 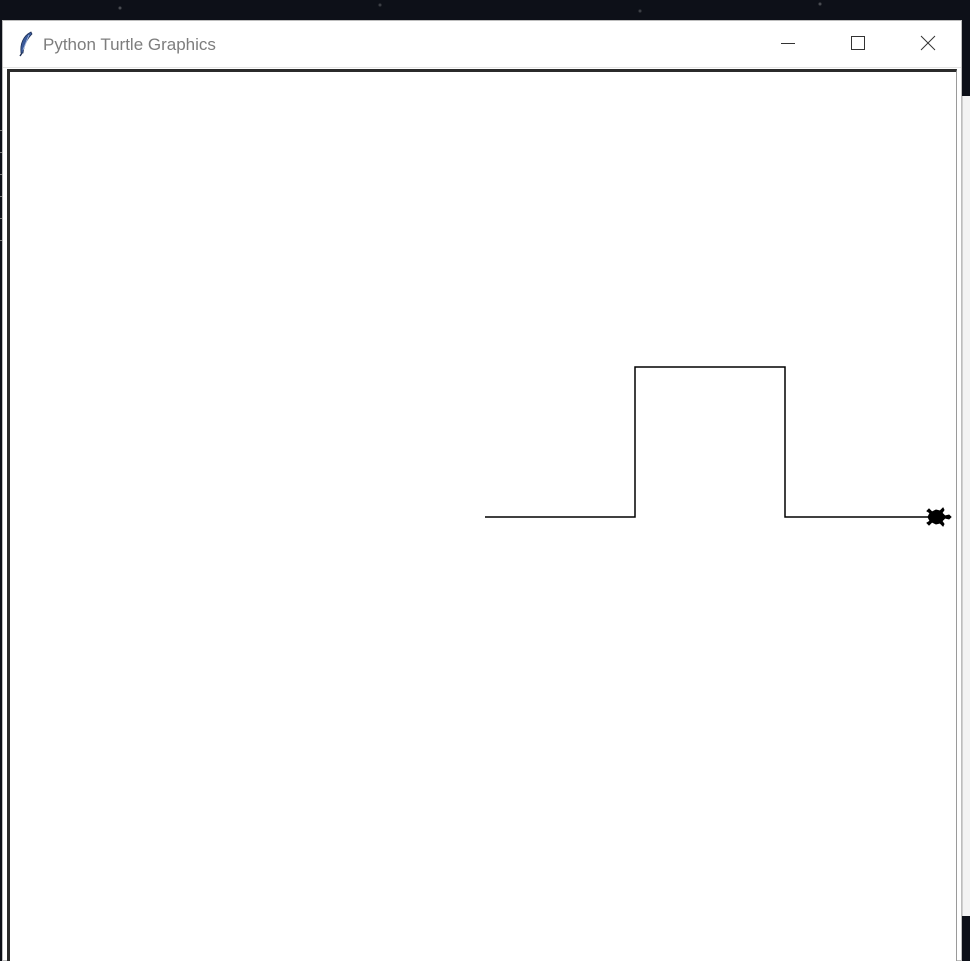 I want to click on maximize-icon, so click(x=858, y=43).